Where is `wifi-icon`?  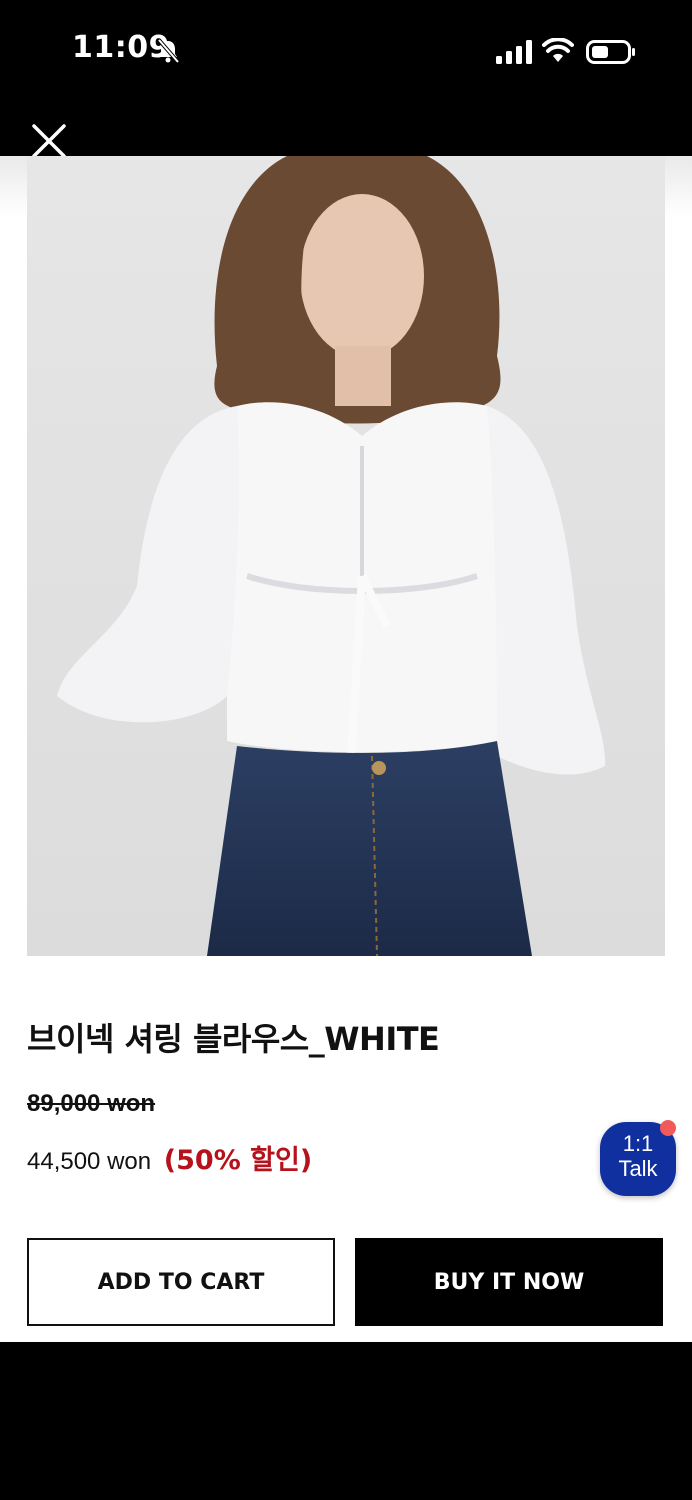 wifi-icon is located at coordinates (558, 50).